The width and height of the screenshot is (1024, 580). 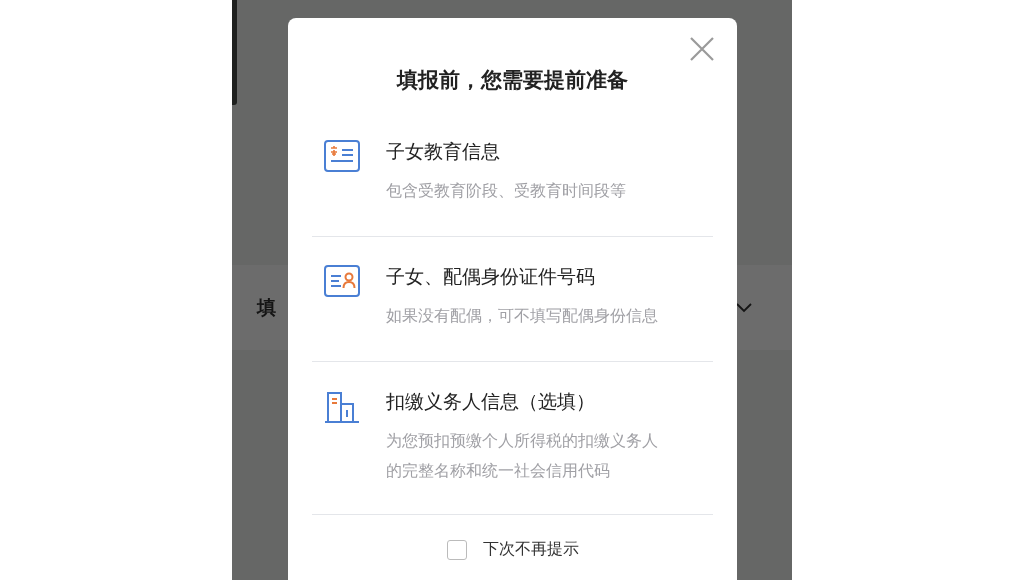 What do you see at coordinates (342, 407) in the screenshot?
I see `building-icon` at bounding box center [342, 407].